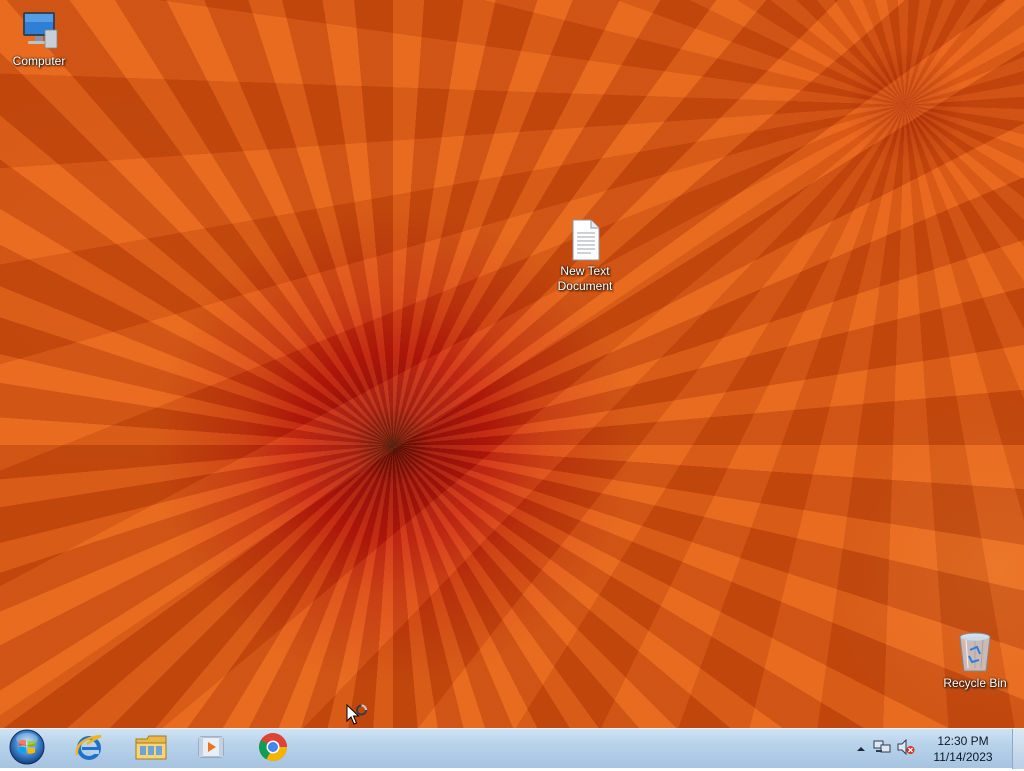  I want to click on network-icon, so click(882, 749).